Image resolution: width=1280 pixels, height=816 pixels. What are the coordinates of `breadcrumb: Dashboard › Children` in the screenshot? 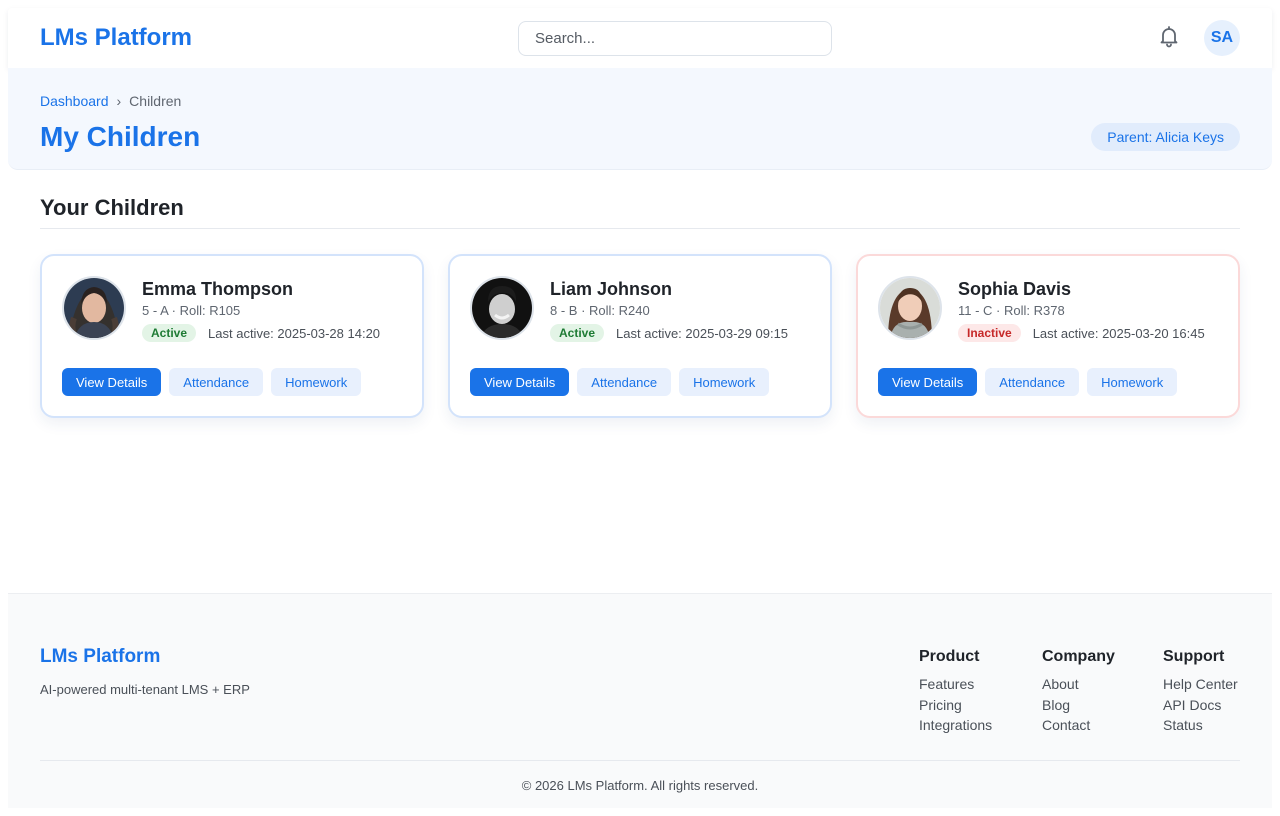 It's located at (110, 101).